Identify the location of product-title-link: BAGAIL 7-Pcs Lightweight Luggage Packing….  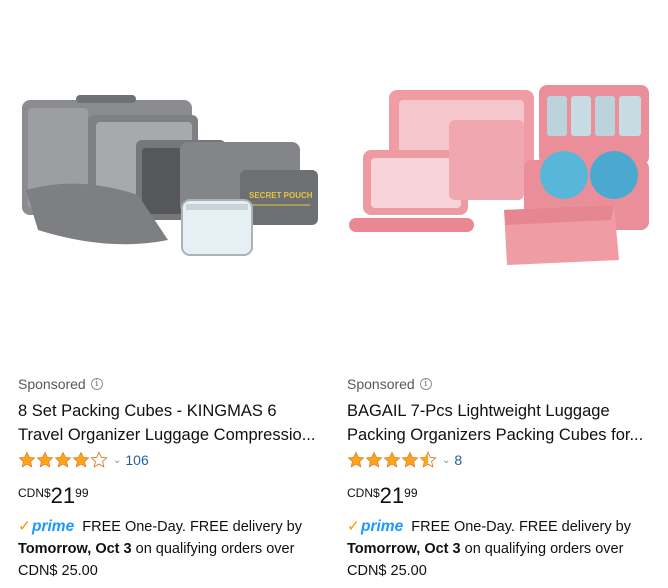
(507, 423).